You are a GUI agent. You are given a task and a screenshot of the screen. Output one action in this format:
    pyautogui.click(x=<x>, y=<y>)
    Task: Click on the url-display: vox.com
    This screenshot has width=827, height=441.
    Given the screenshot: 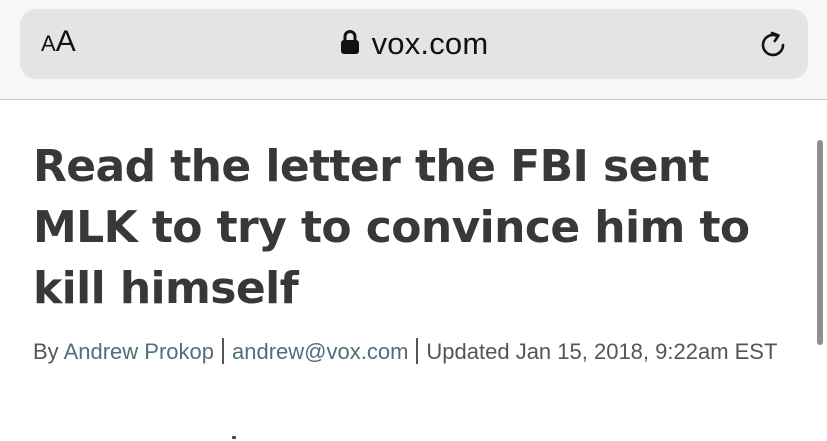 What is the action you would take?
    pyautogui.click(x=414, y=44)
    